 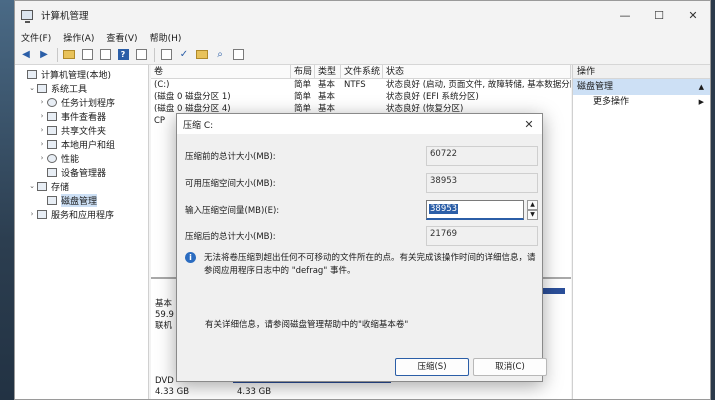 I want to click on forward-arrow-icon: ▶, so click(x=44, y=55).